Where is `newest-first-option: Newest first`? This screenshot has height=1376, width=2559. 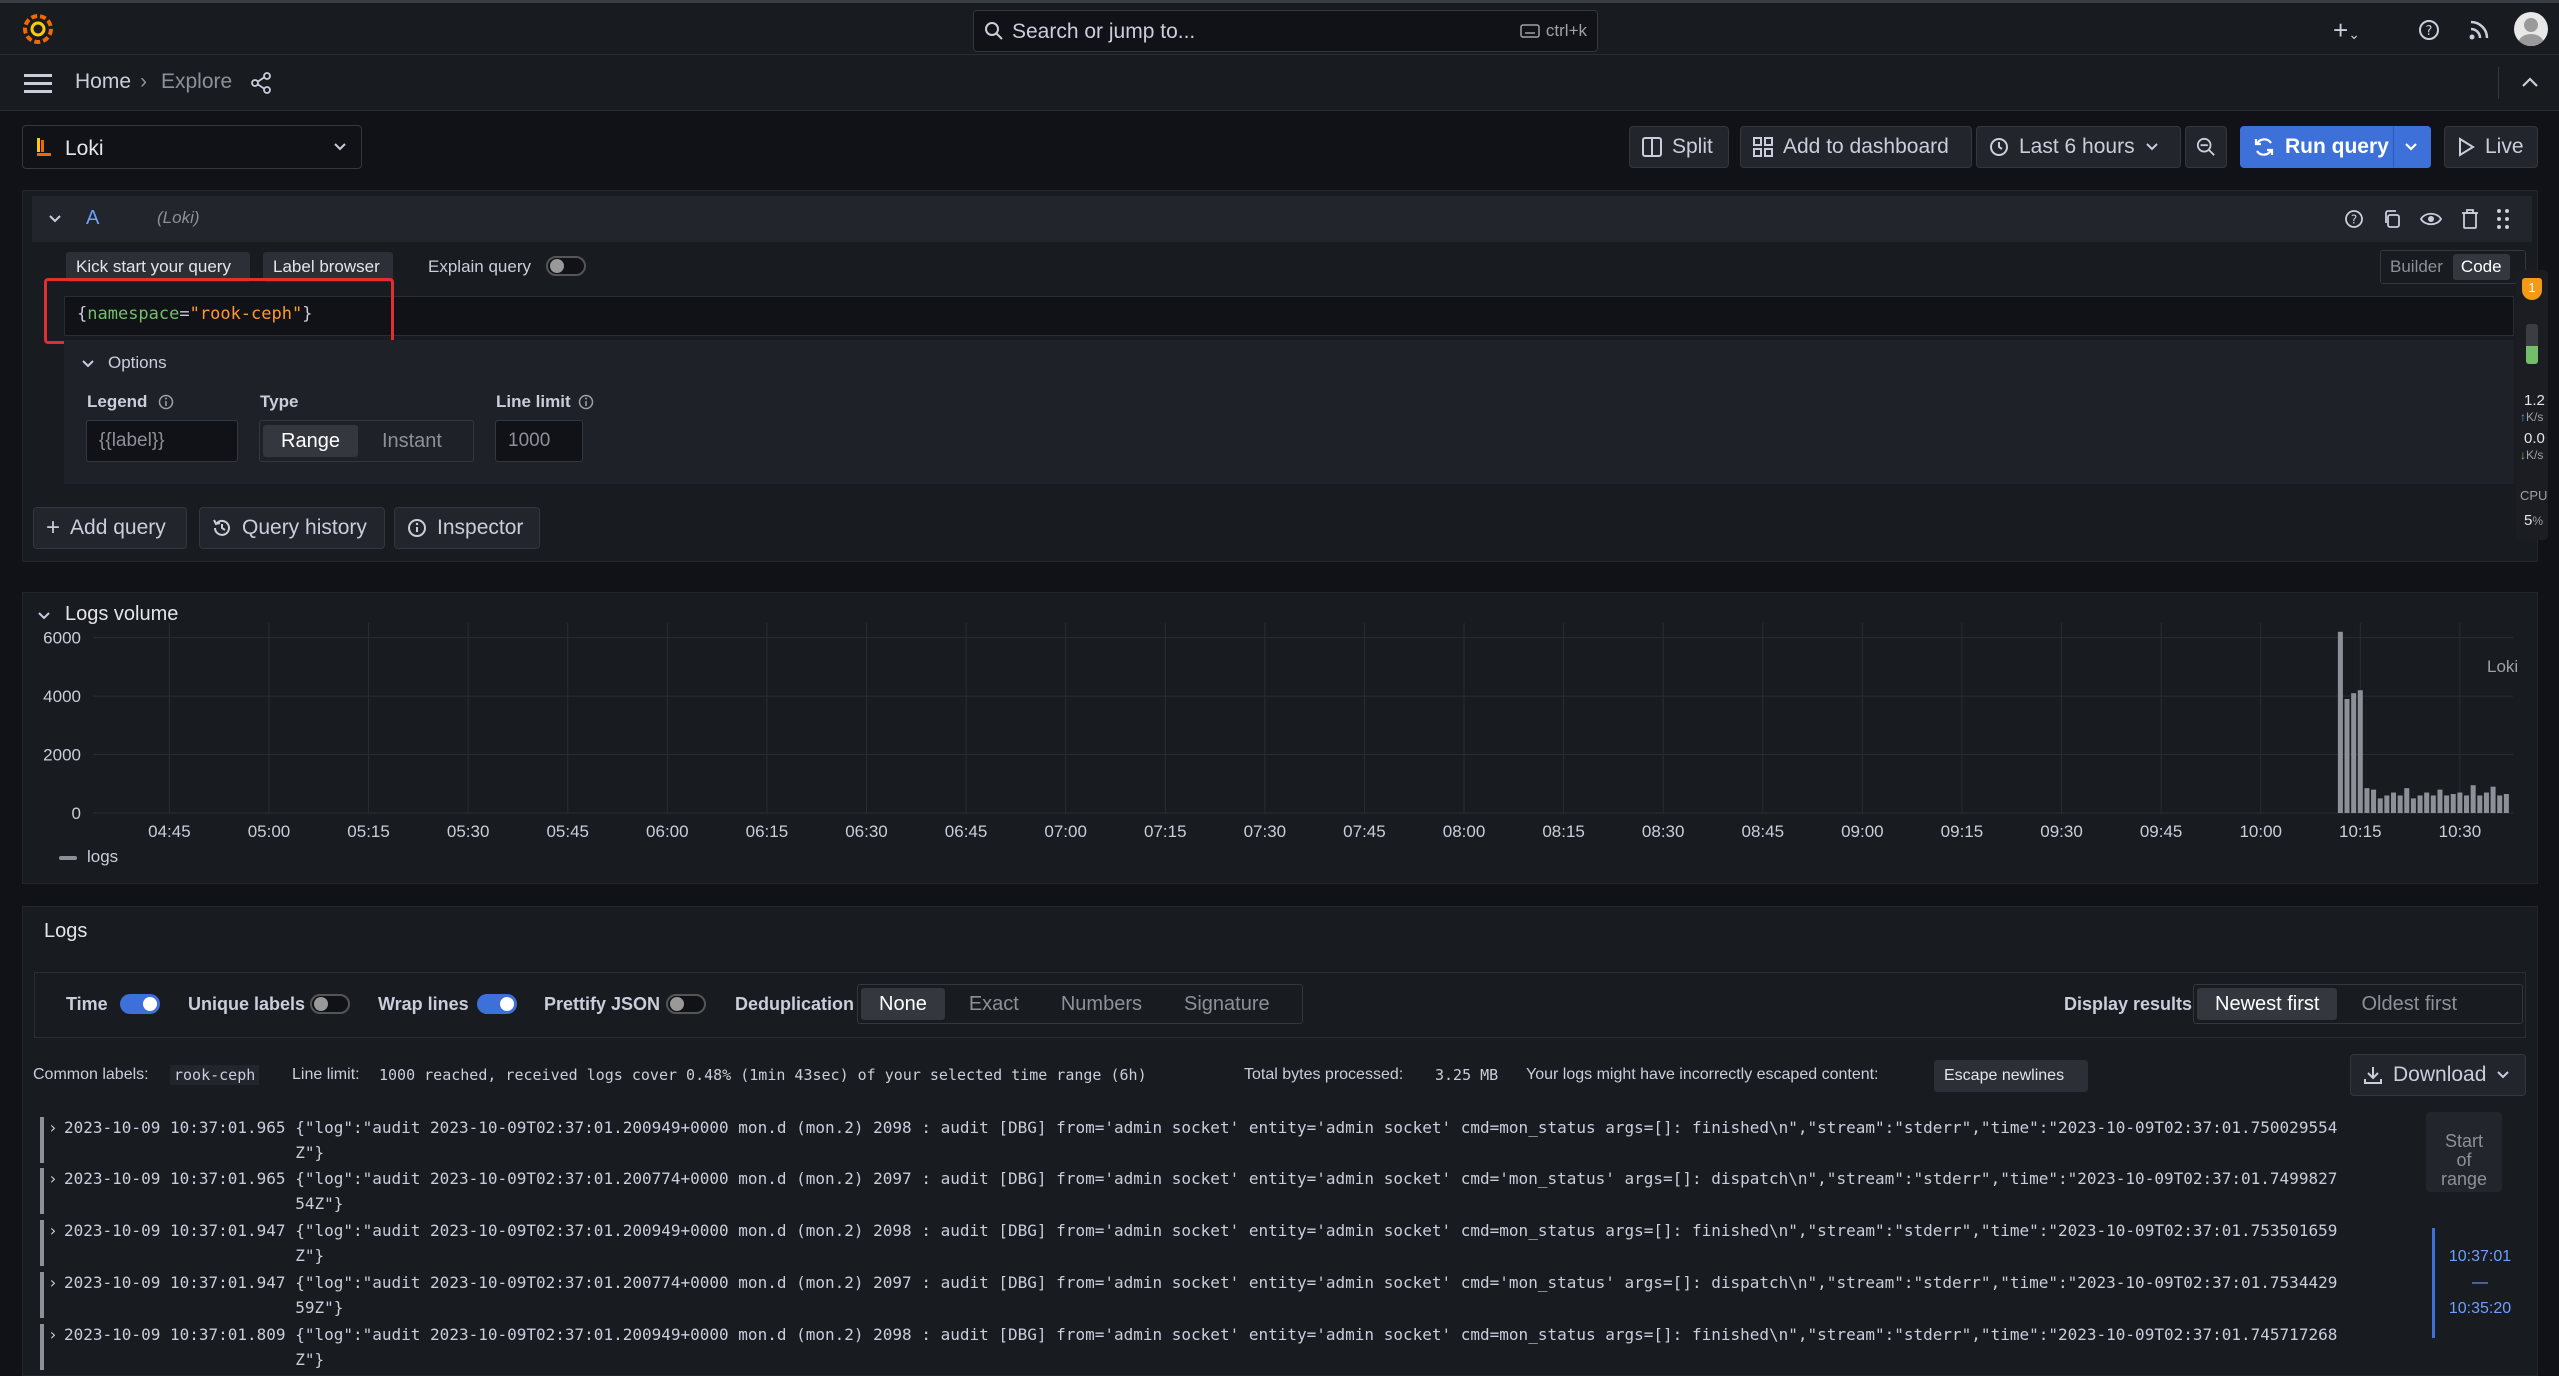
newest-first-option: Newest first is located at coordinates (2267, 1004).